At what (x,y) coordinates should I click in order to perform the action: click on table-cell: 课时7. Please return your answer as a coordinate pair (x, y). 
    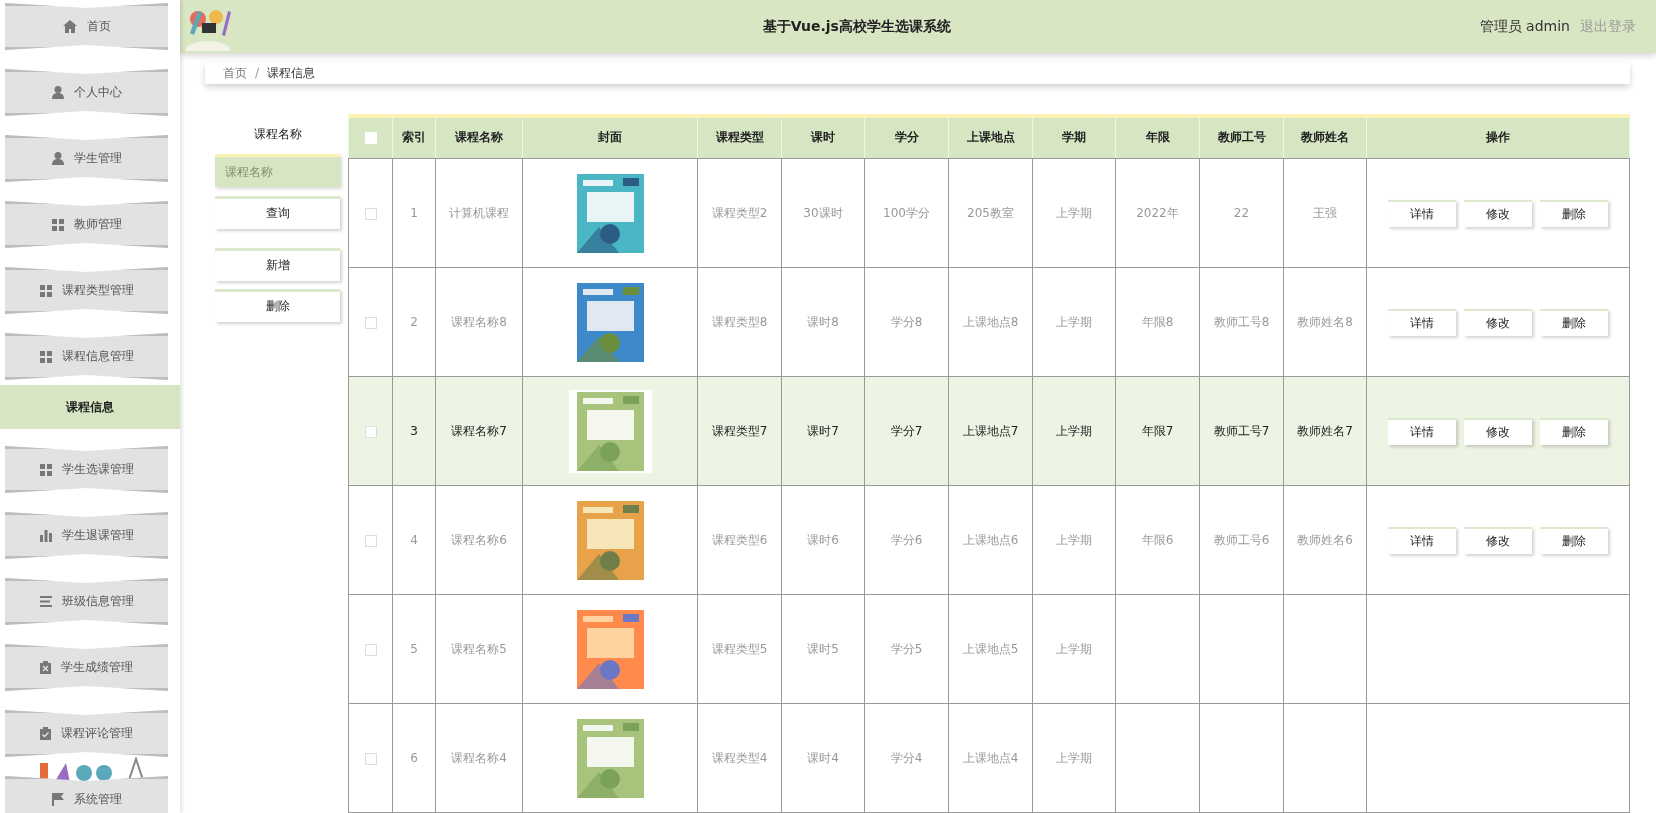
    Looking at the image, I should click on (823, 431).